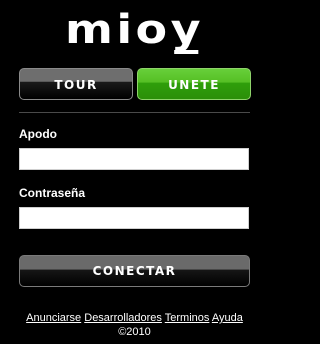 The width and height of the screenshot is (320, 344). Describe the element at coordinates (134, 332) in the screenshot. I see `copyright-text: ©2010` at that location.